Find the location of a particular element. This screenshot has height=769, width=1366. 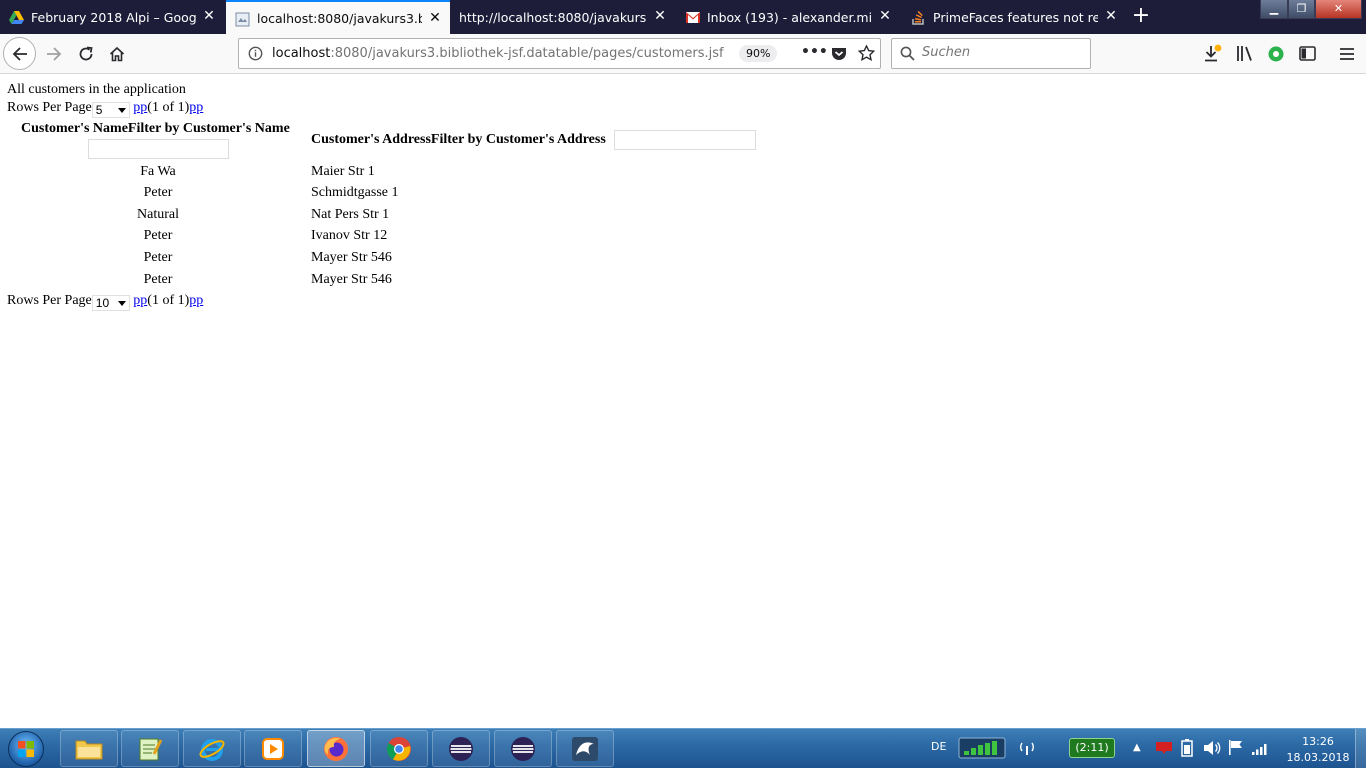

customer-address-cell: Schmidtgasse 1 is located at coordinates (355, 192).